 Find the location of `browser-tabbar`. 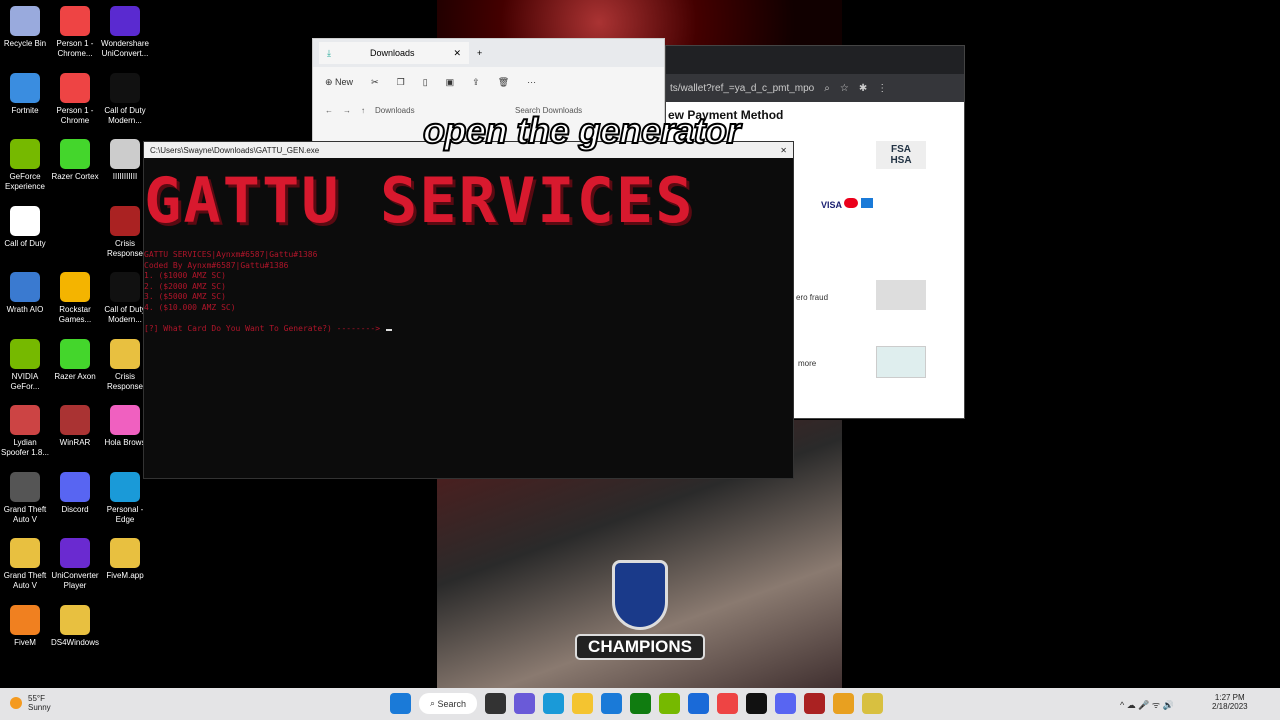

browser-tabbar is located at coordinates (815, 60).